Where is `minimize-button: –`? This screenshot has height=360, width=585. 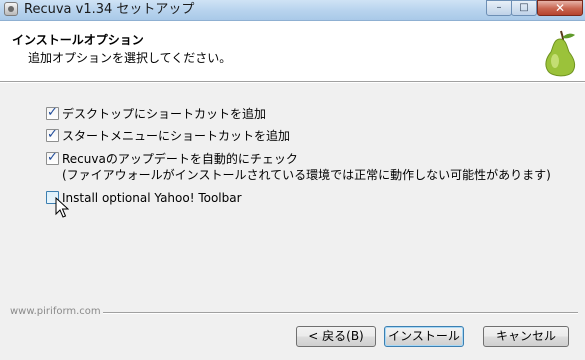 minimize-button: – is located at coordinates (499, 8).